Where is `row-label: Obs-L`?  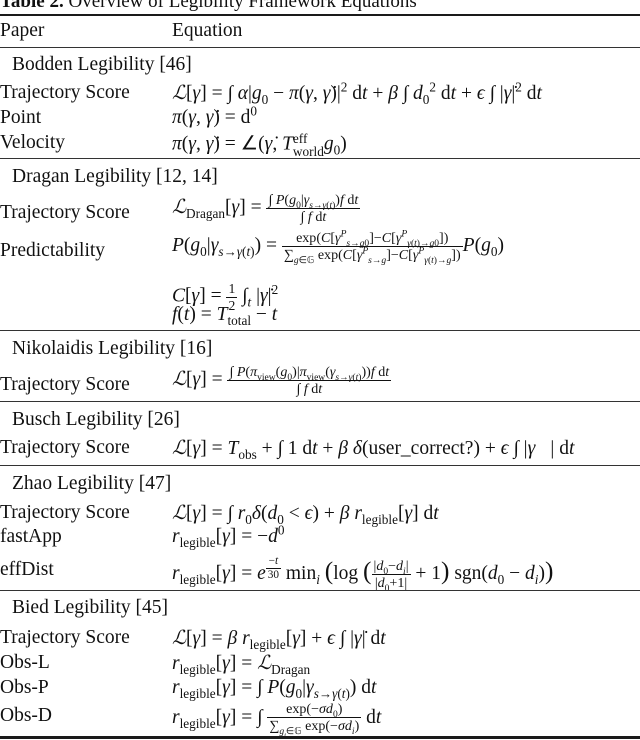 row-label: Obs-L is located at coordinates (25, 662).